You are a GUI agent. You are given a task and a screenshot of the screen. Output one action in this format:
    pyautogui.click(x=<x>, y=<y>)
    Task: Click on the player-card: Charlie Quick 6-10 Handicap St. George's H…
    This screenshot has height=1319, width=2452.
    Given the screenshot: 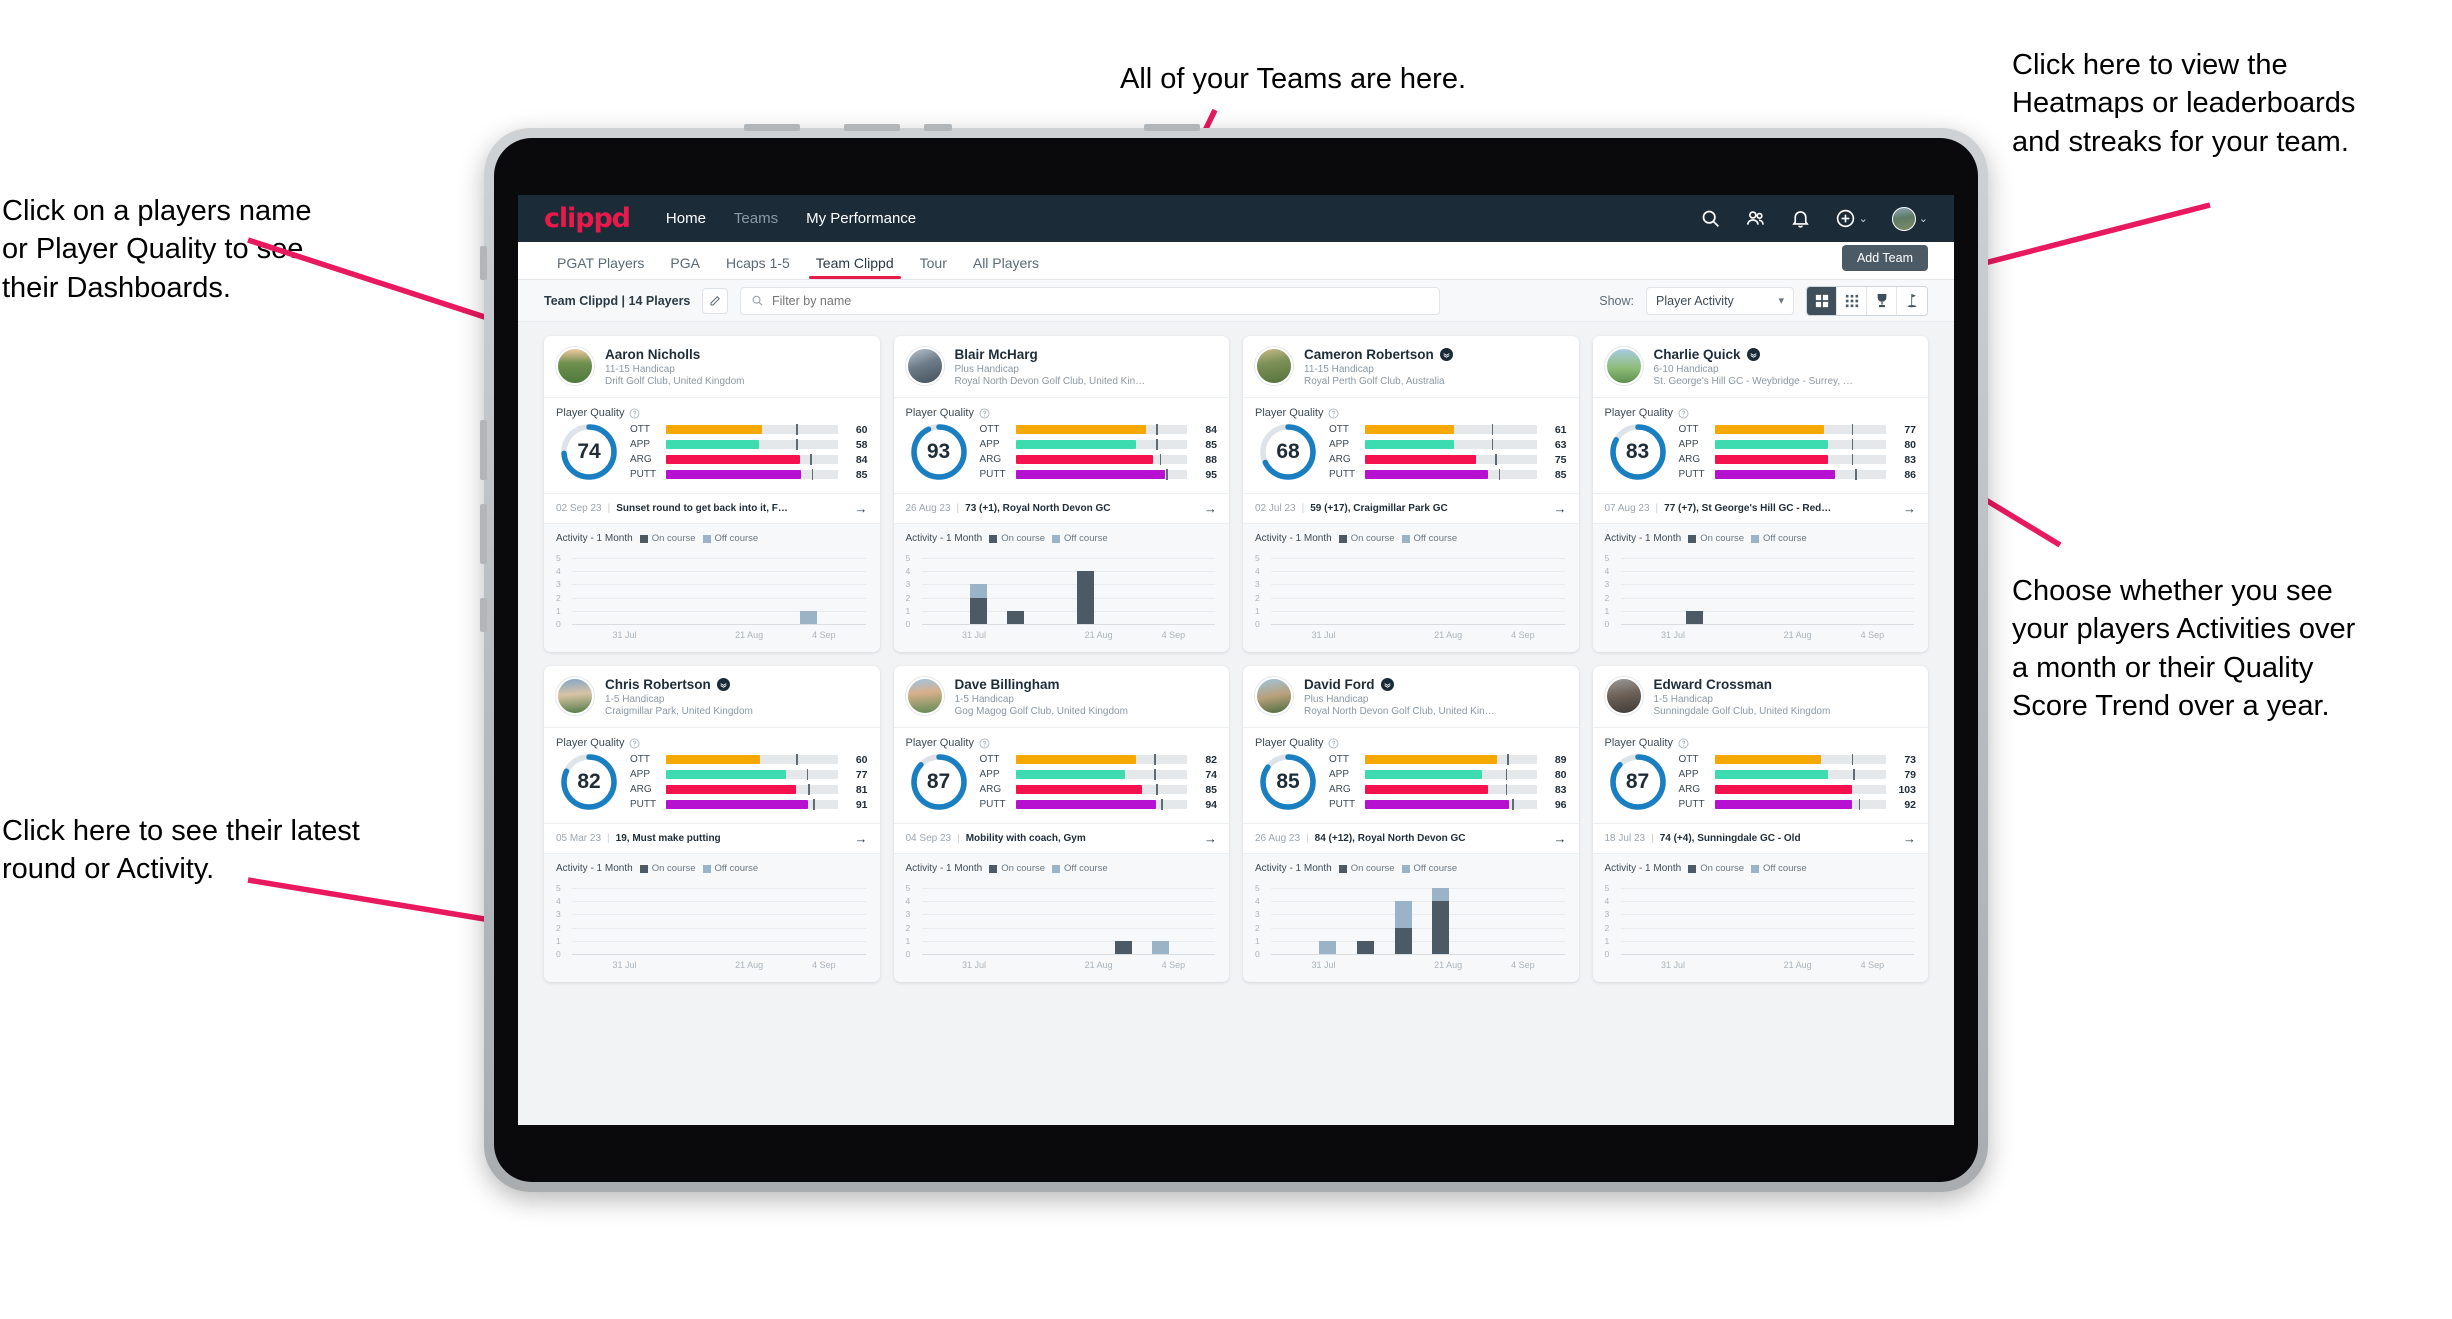 What is the action you would take?
    pyautogui.click(x=1760, y=494)
    